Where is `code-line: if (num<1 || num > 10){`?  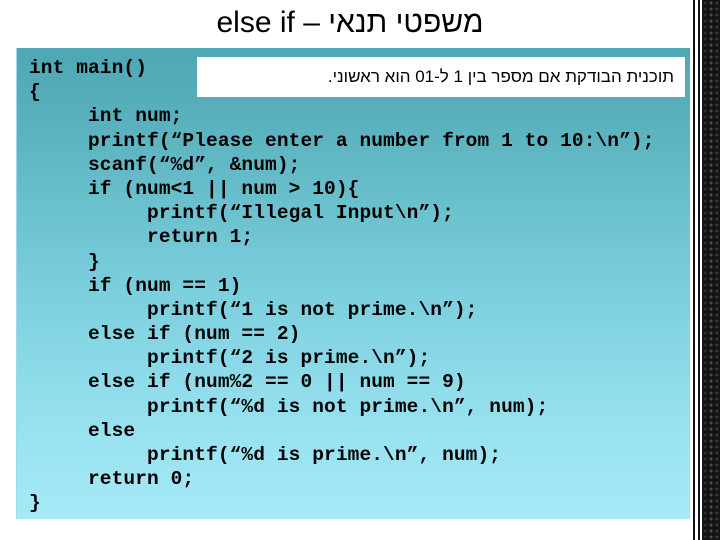 code-line: if (num<1 || num > 10){ is located at coordinates (194, 188).